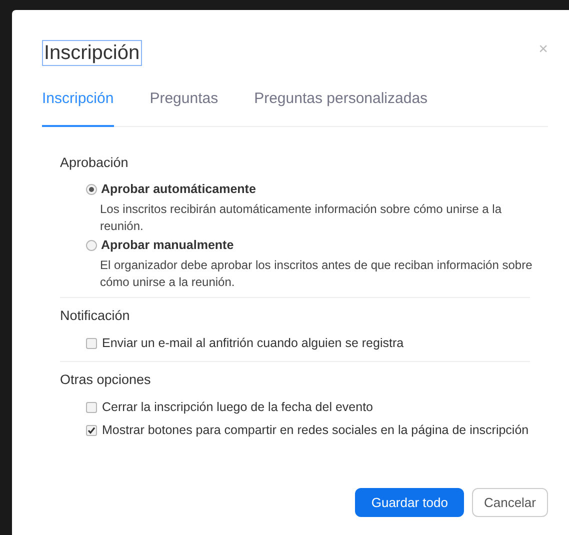 This screenshot has width=569, height=535. What do you see at coordinates (510, 502) in the screenshot?
I see `cancel-button: Cancelar` at bounding box center [510, 502].